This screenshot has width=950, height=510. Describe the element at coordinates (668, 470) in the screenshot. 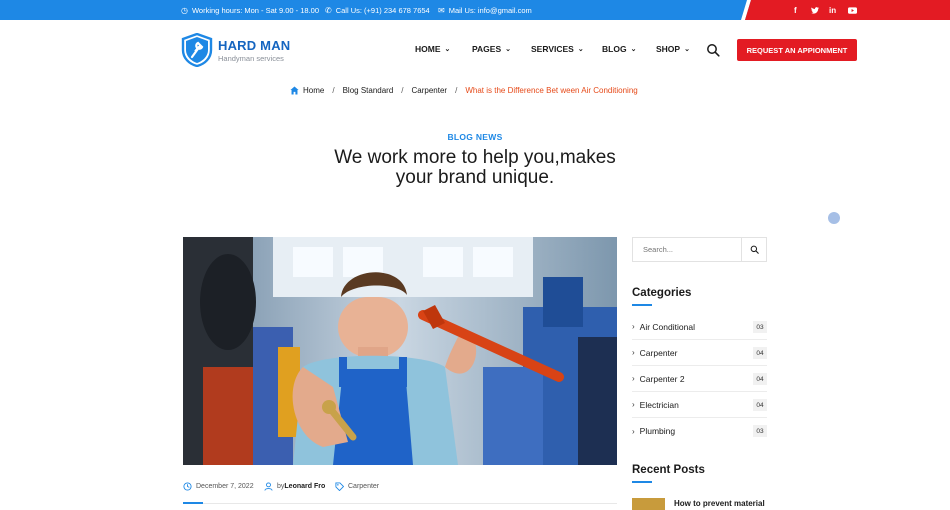

I see `recent-posts-heading: Recent Posts` at that location.